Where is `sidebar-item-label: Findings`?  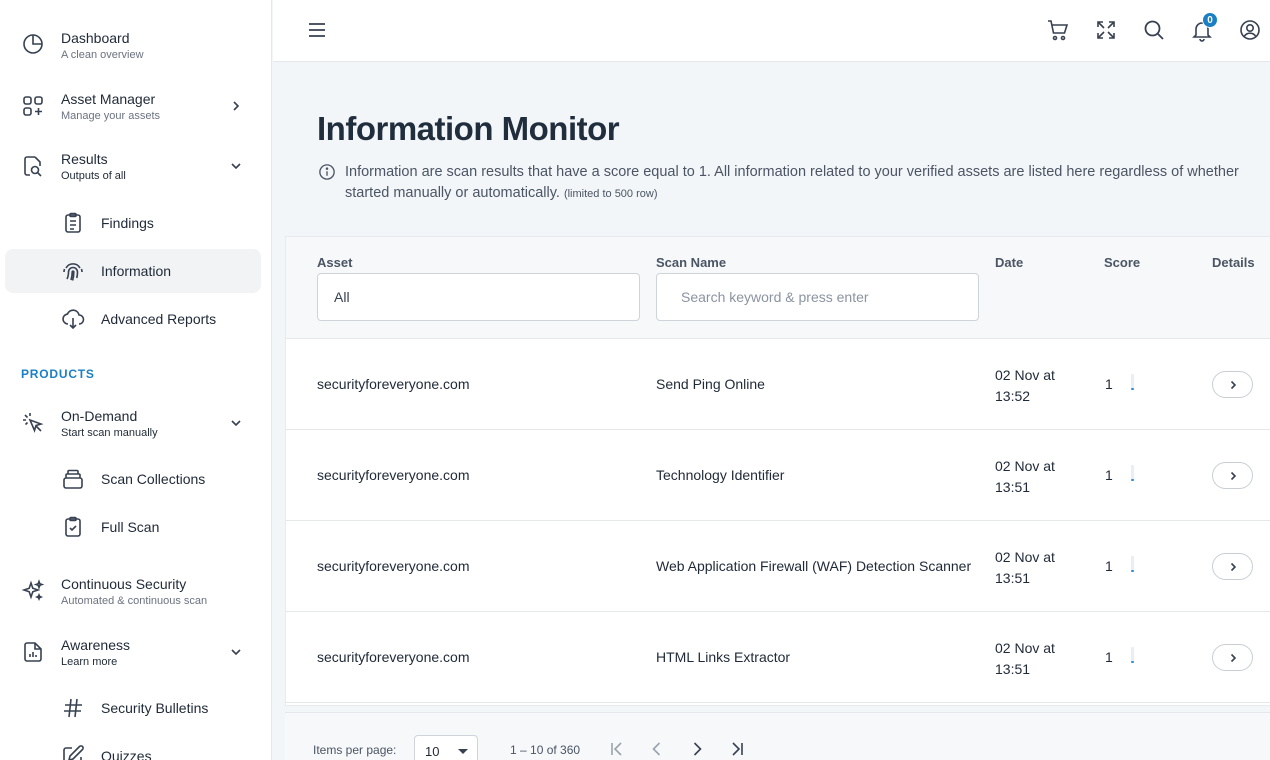 sidebar-item-label: Findings is located at coordinates (127, 223).